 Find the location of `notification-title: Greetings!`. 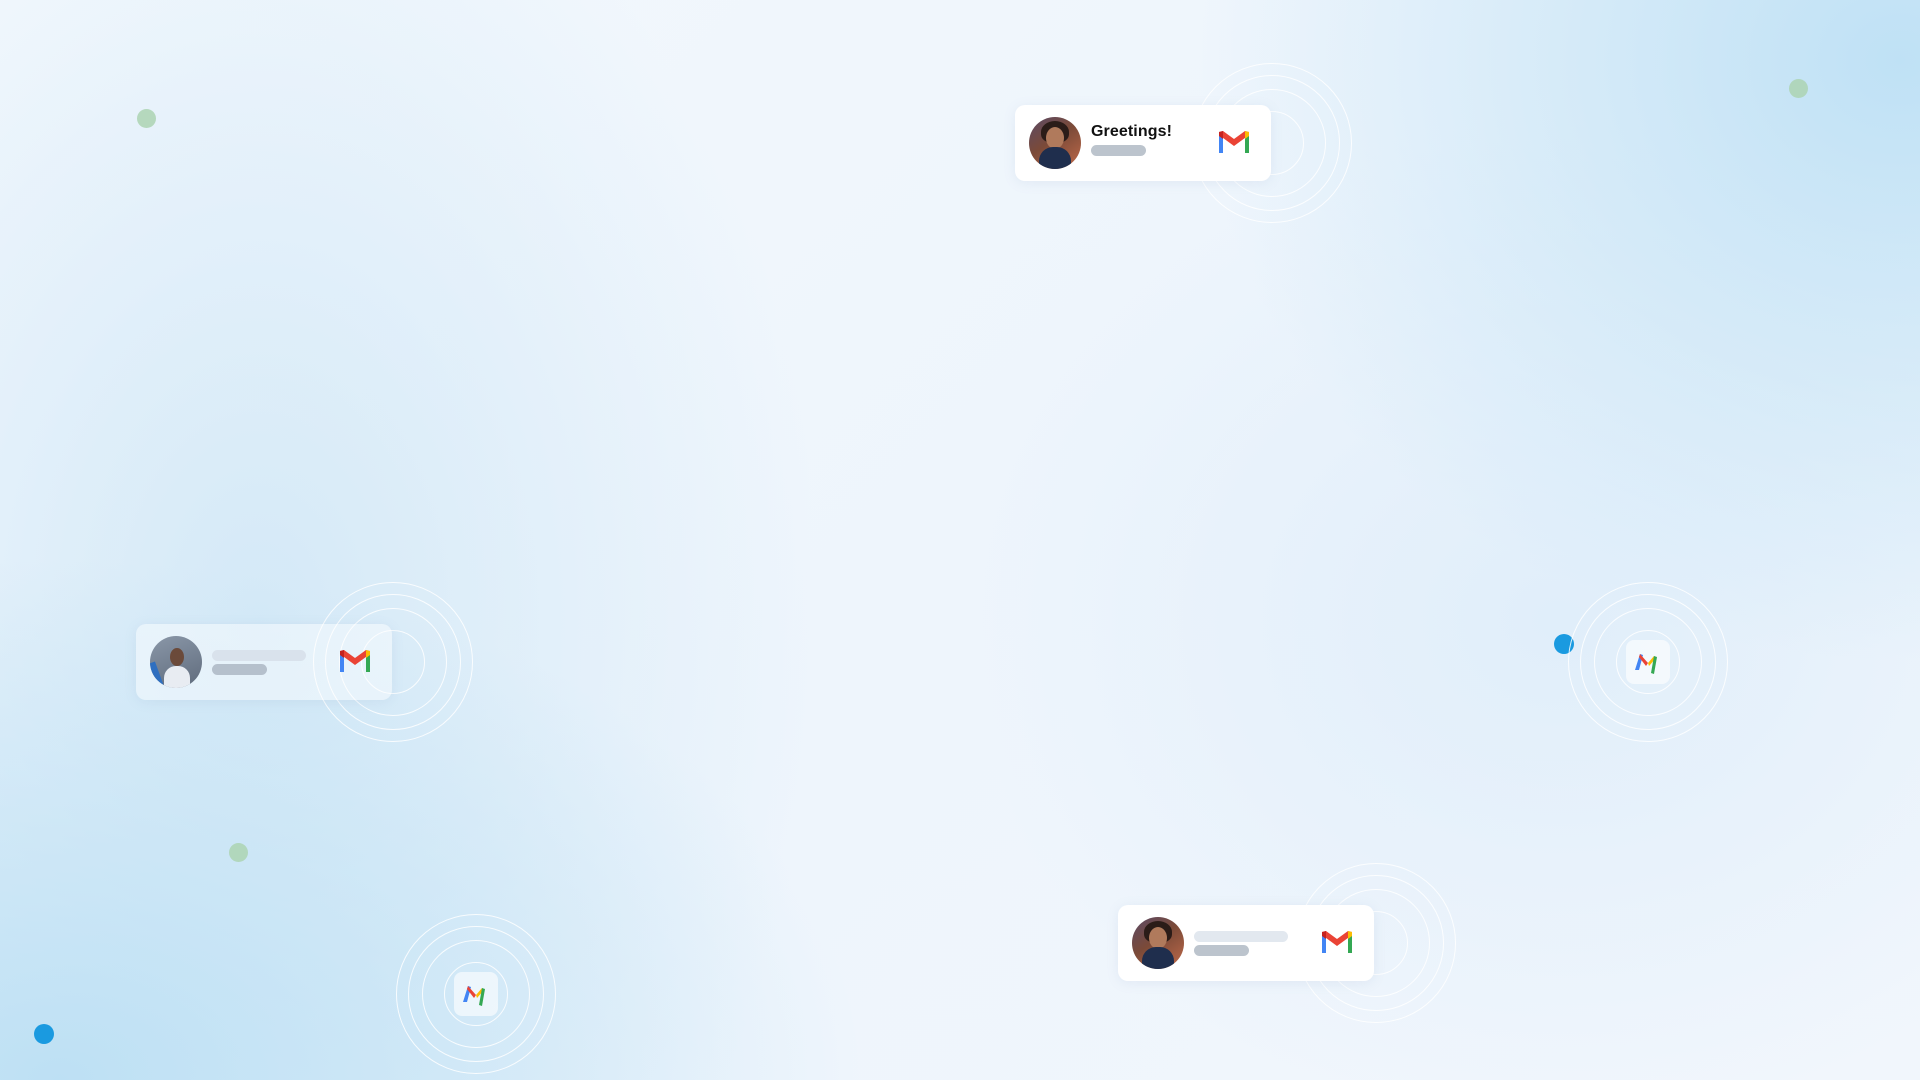

notification-title: Greetings! is located at coordinates (1132, 131).